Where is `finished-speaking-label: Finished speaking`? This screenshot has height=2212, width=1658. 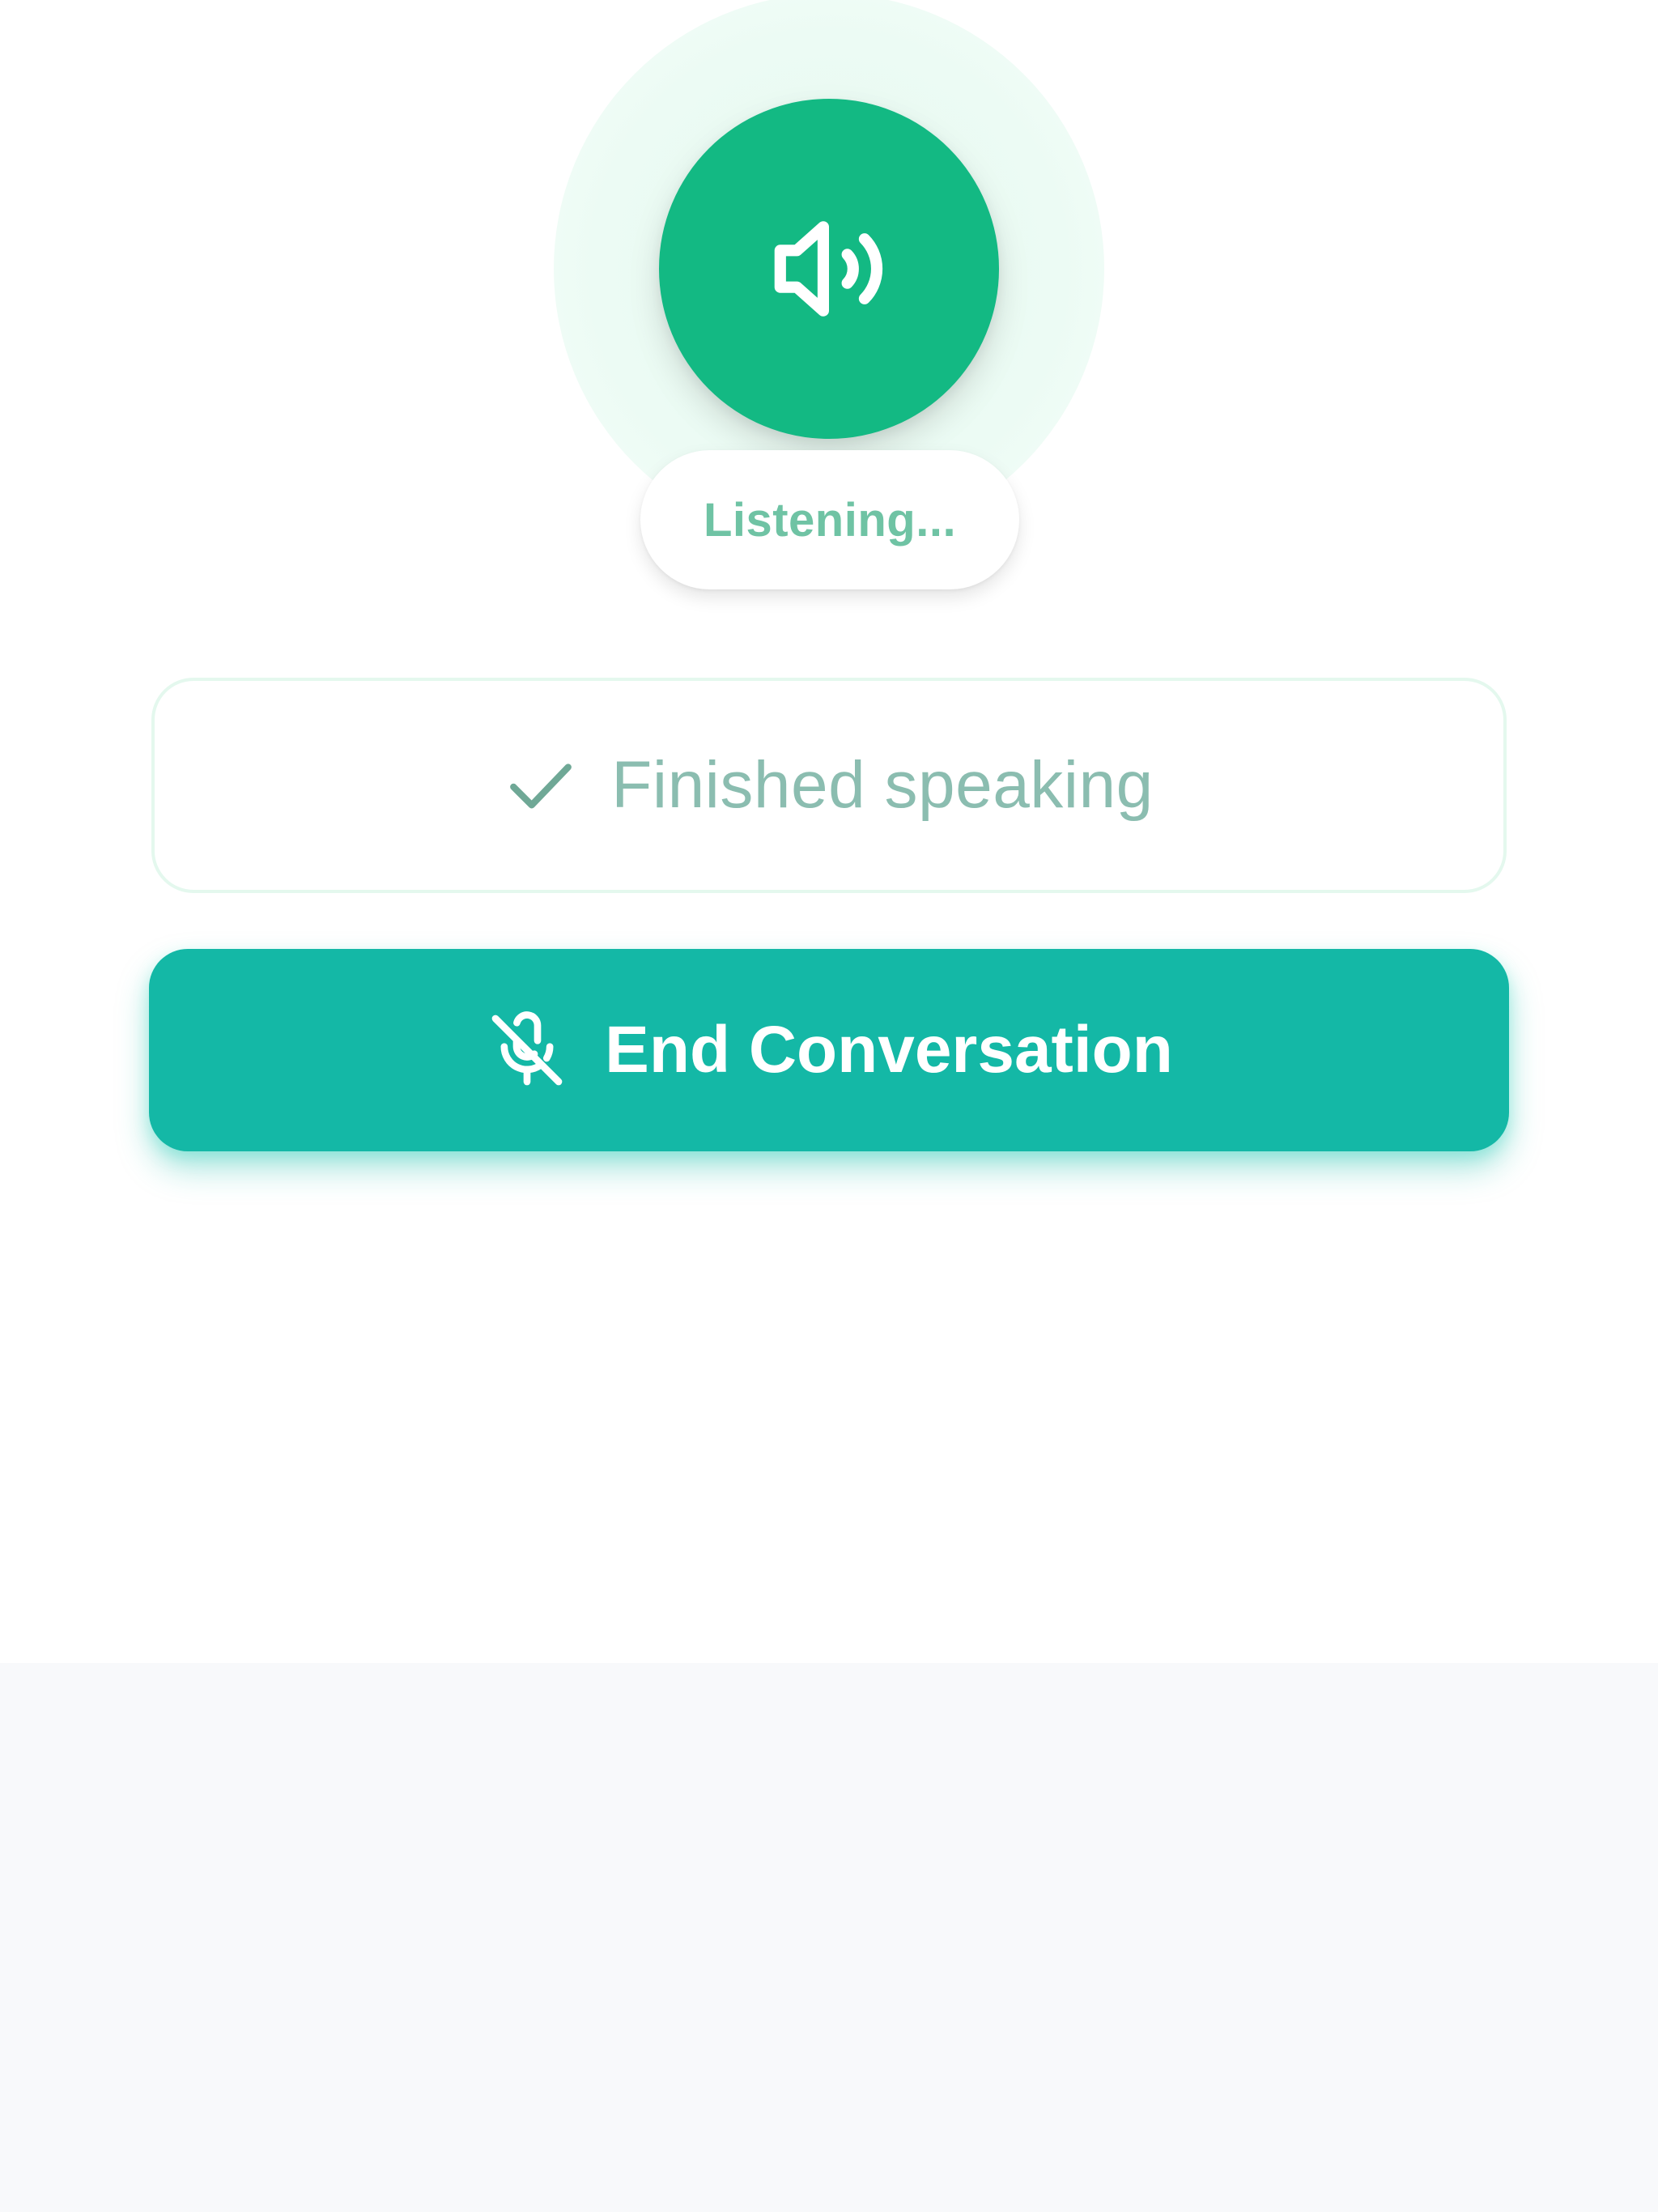 finished-speaking-label: Finished speaking is located at coordinates (882, 785).